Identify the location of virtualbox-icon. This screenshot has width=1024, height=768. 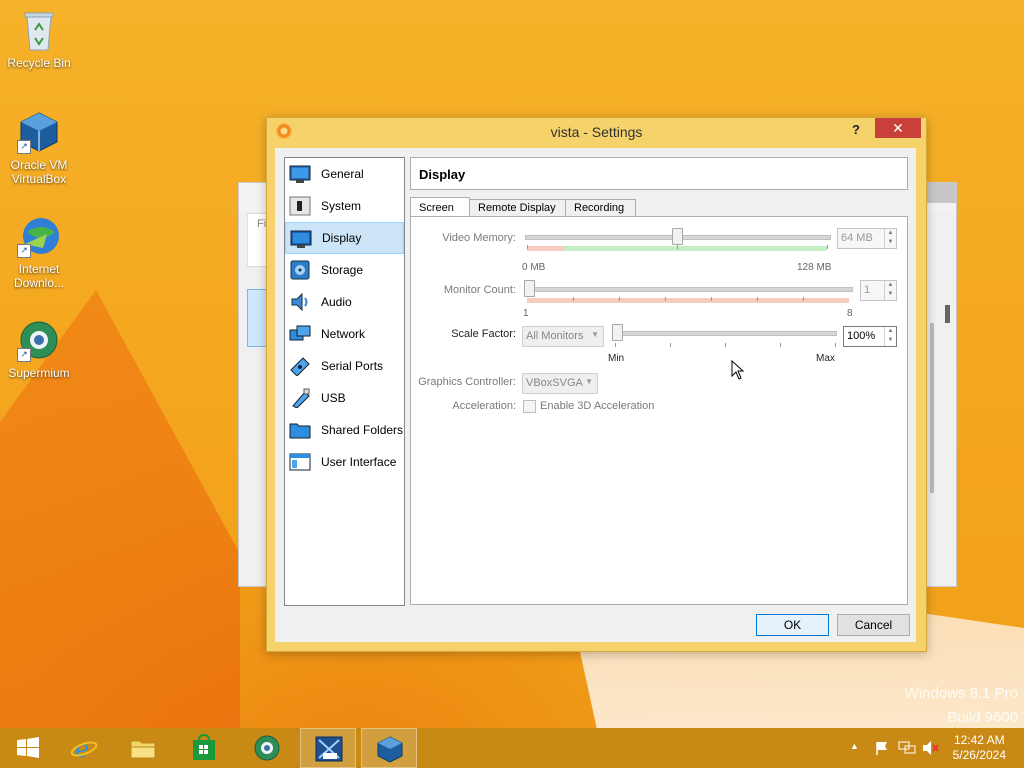
(390, 749).